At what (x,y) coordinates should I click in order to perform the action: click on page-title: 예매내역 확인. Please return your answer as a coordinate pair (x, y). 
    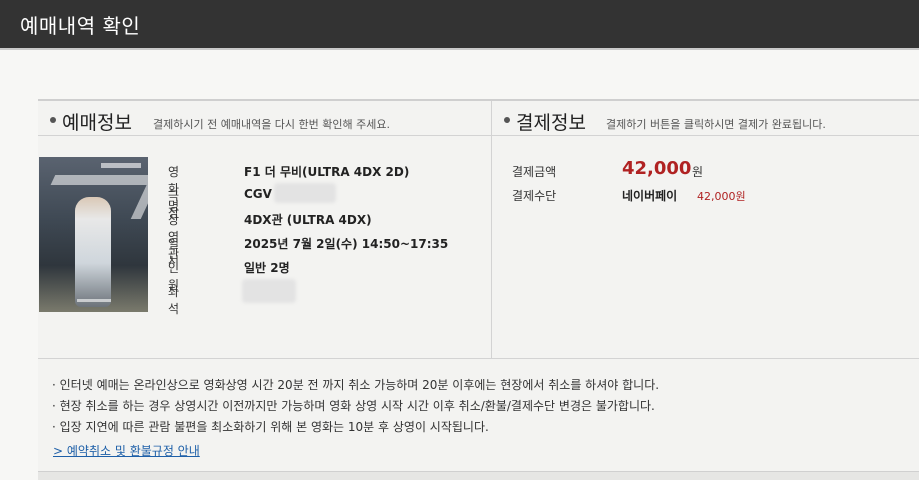
    Looking at the image, I should click on (80, 26).